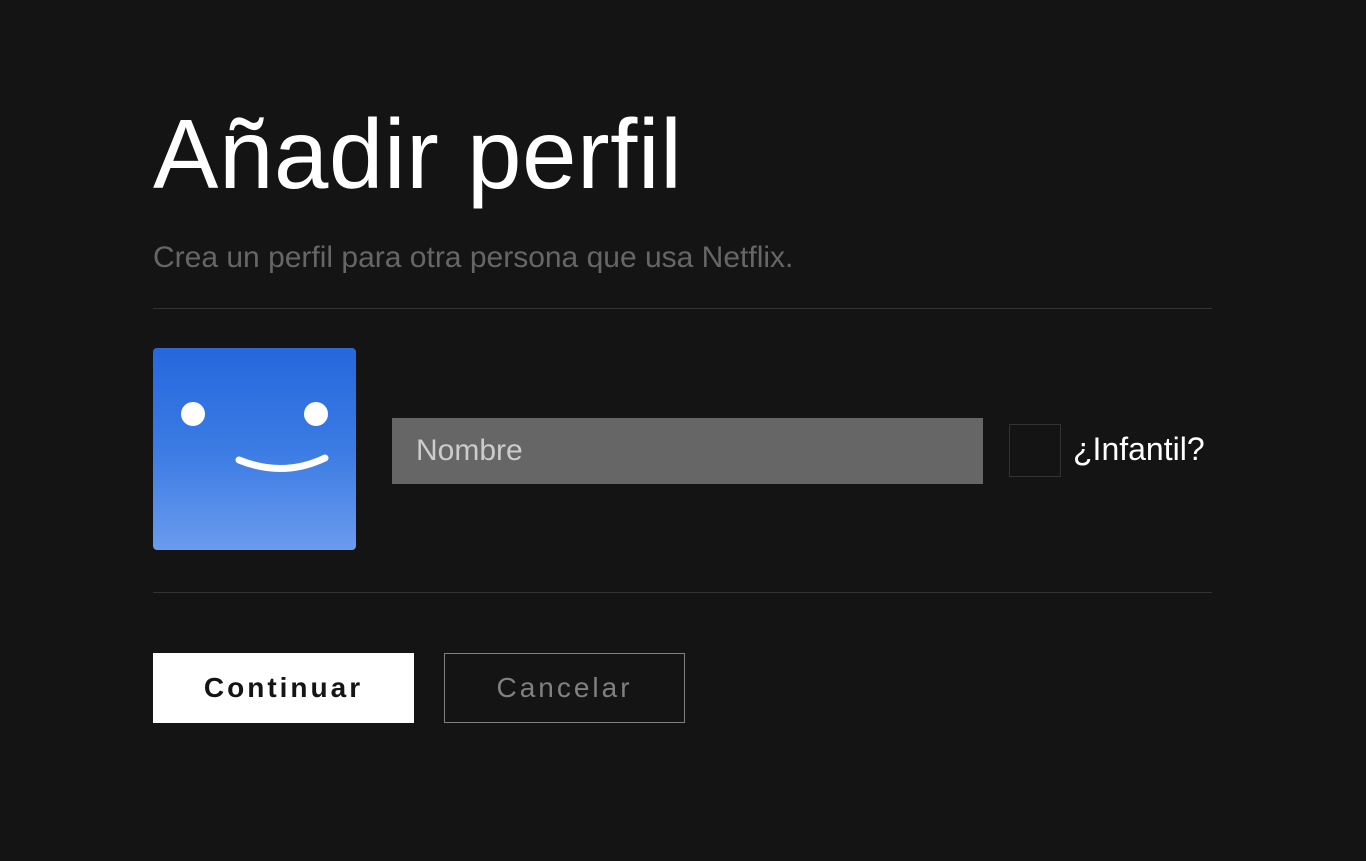 The height and width of the screenshot is (861, 1366). What do you see at coordinates (687, 451) in the screenshot?
I see `profile-name-input` at bounding box center [687, 451].